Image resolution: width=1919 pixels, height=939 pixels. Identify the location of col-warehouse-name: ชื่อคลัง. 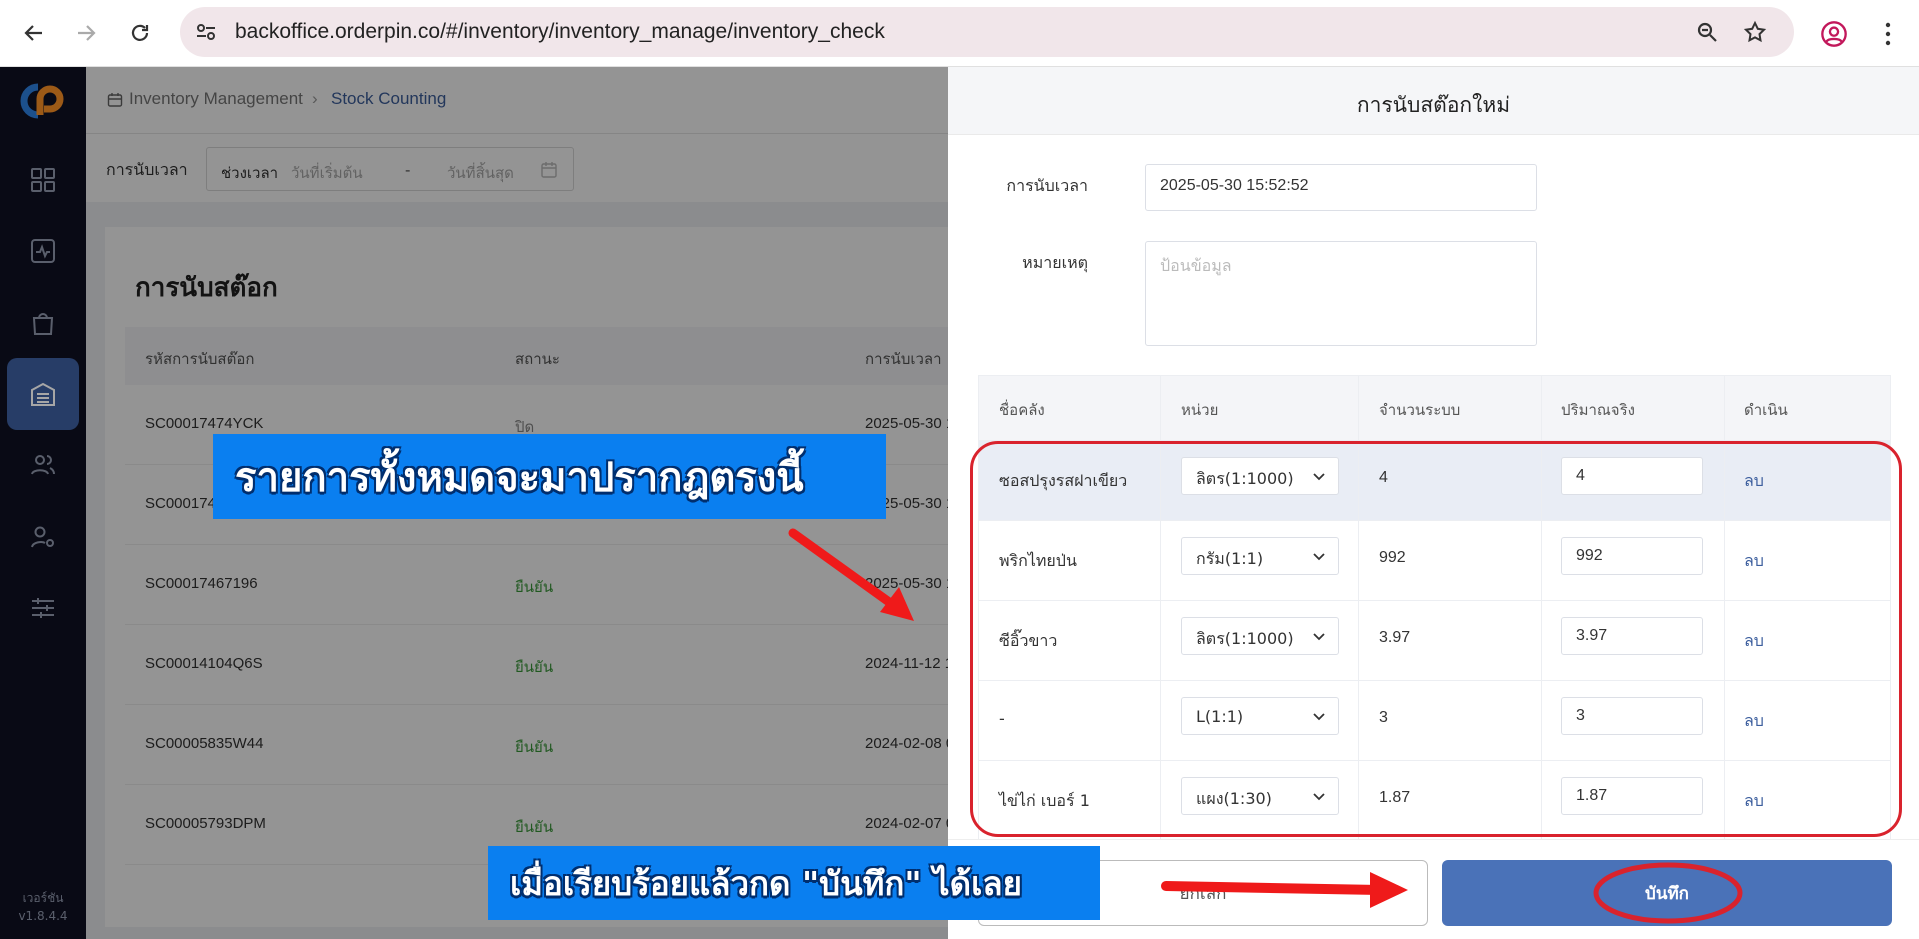
(1022, 410).